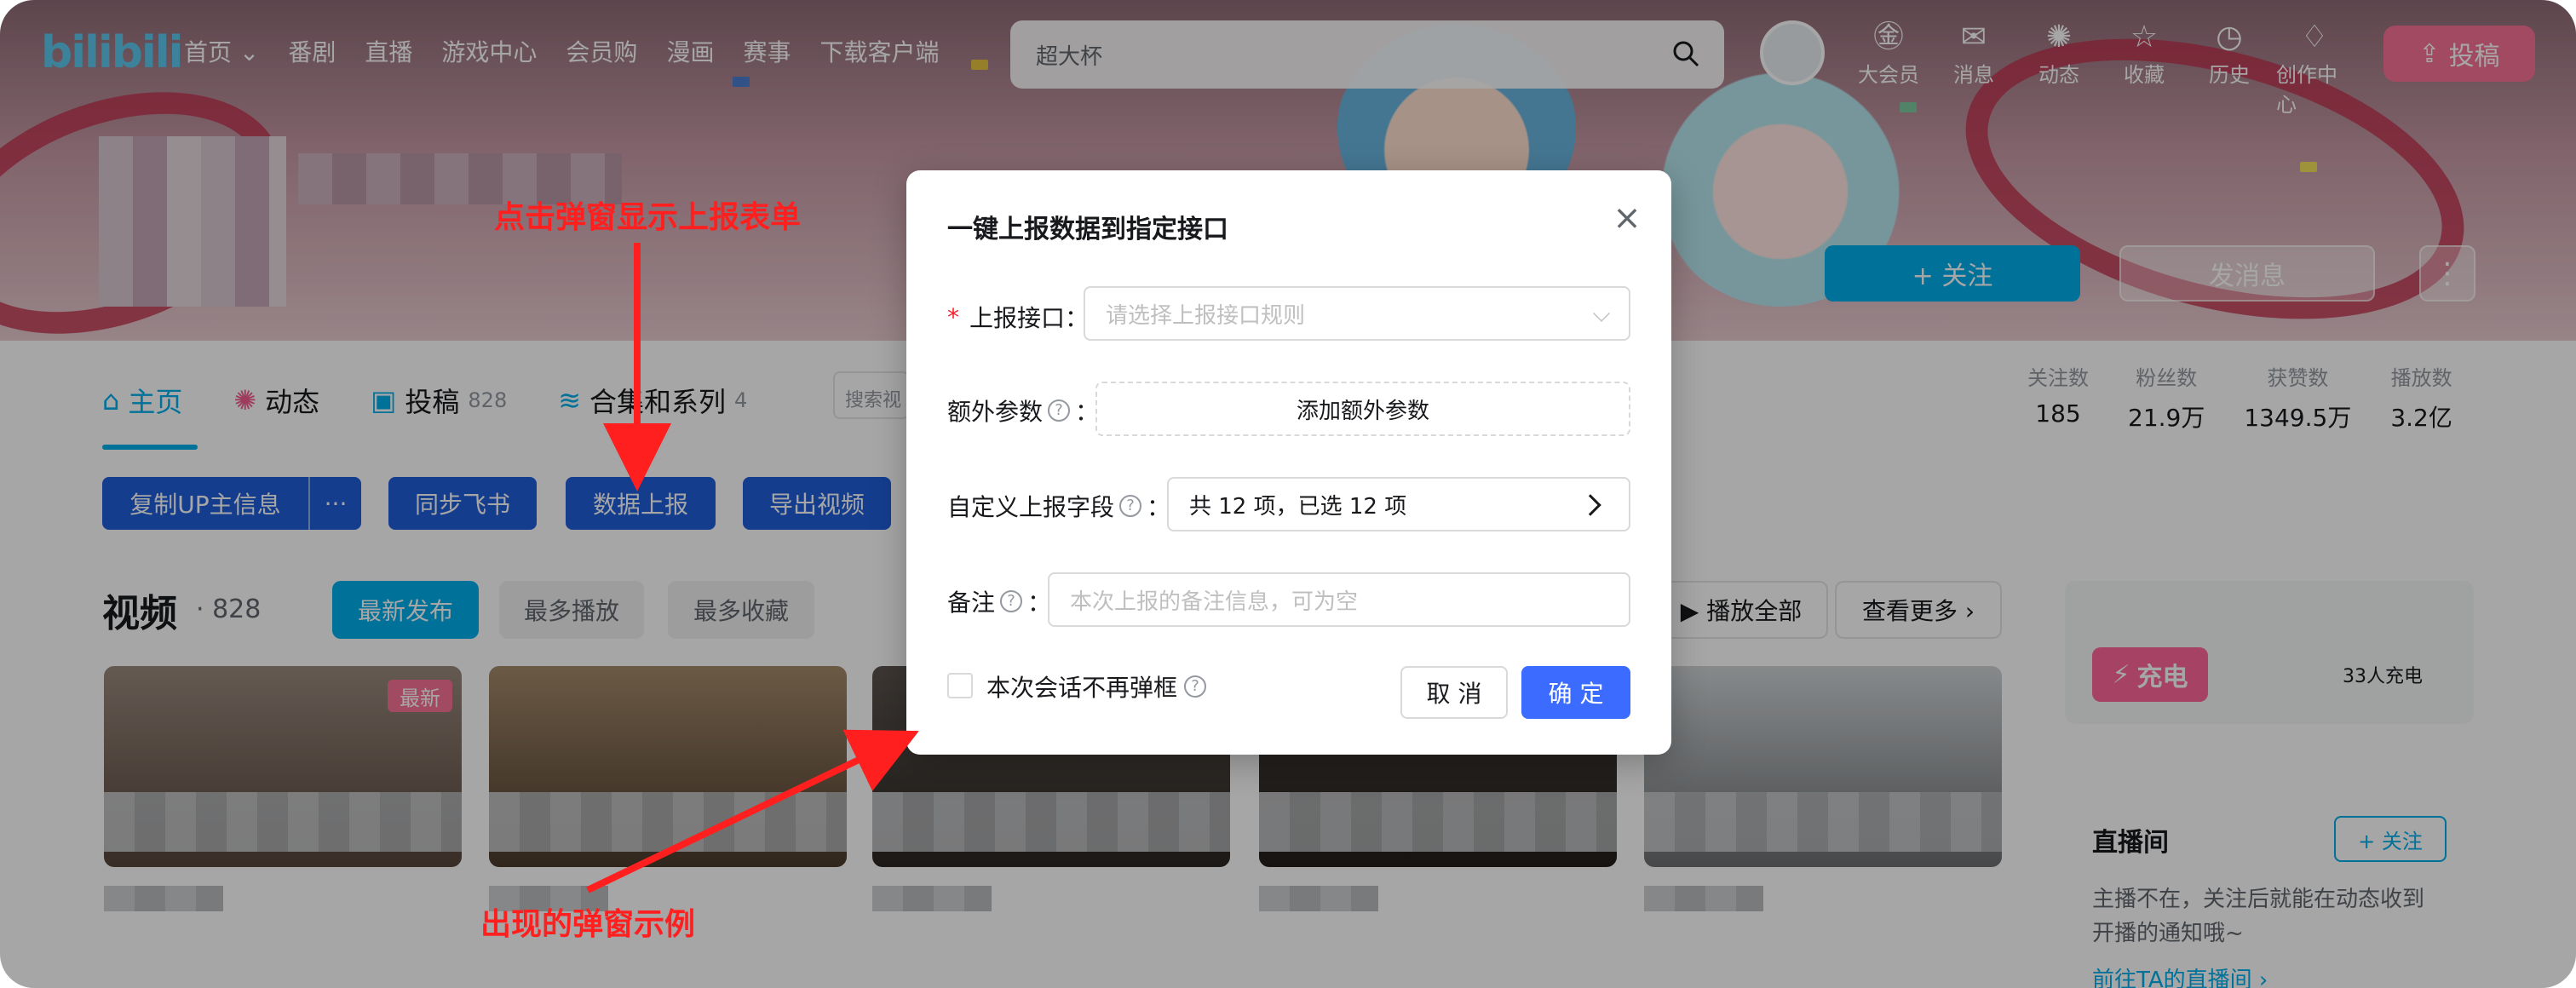  What do you see at coordinates (1087, 229) in the screenshot?
I see `modal-title: 一键上报数据到指定接口` at bounding box center [1087, 229].